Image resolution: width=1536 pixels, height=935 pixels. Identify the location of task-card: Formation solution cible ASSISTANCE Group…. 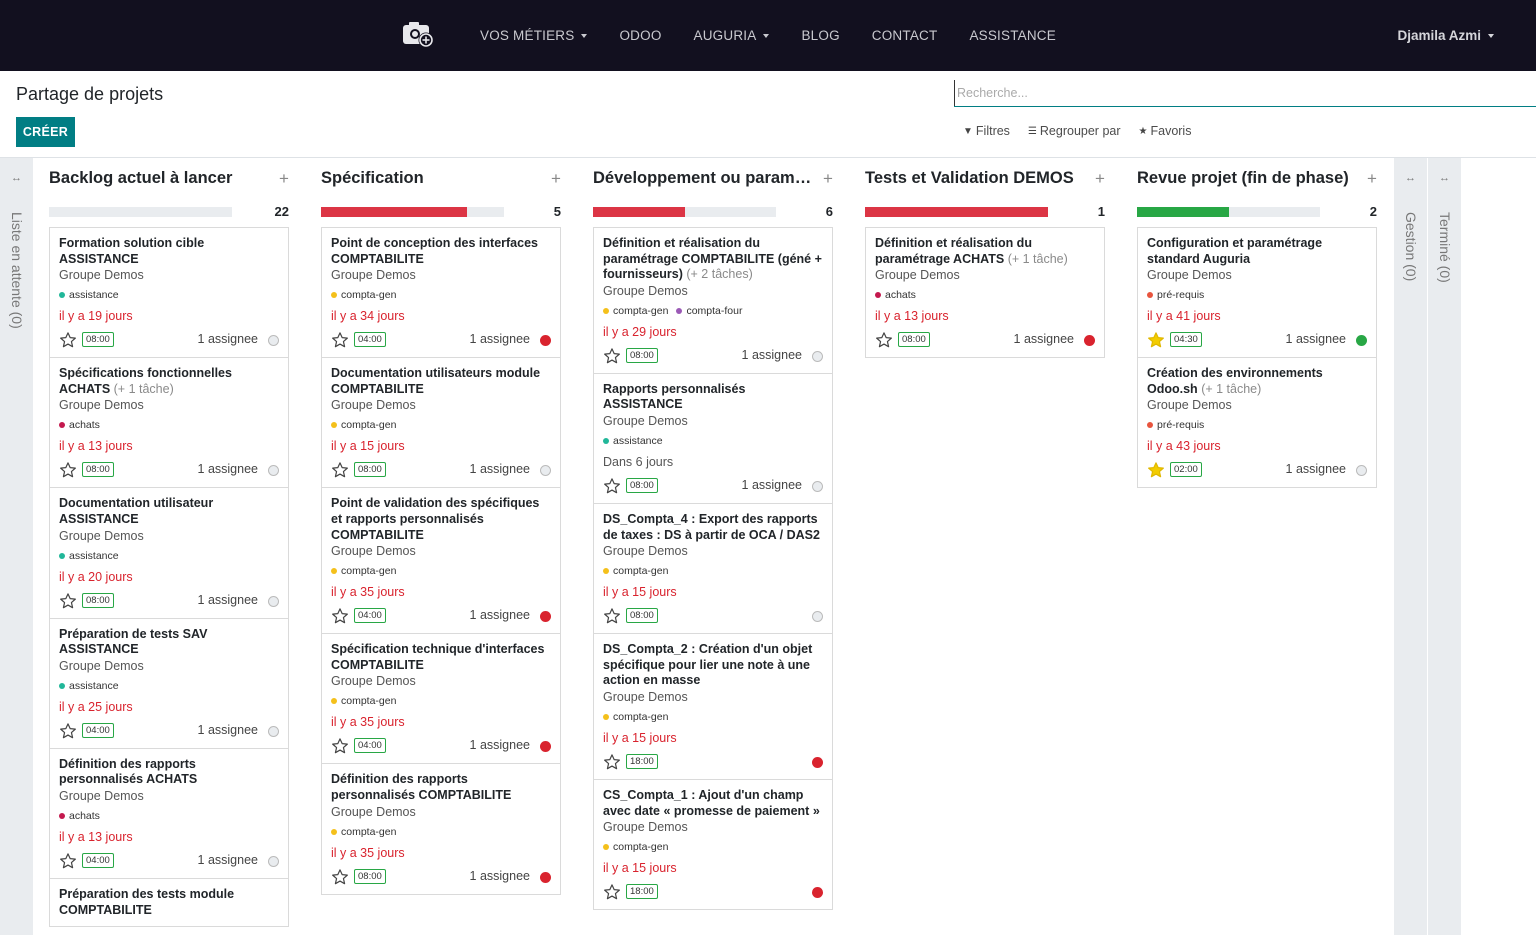
(169, 293).